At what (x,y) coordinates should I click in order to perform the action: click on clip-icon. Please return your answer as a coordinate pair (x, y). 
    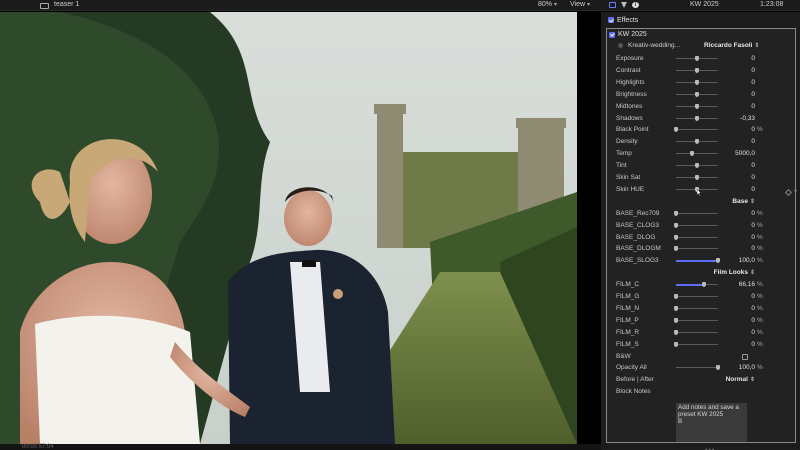
    Looking at the image, I should click on (44, 5).